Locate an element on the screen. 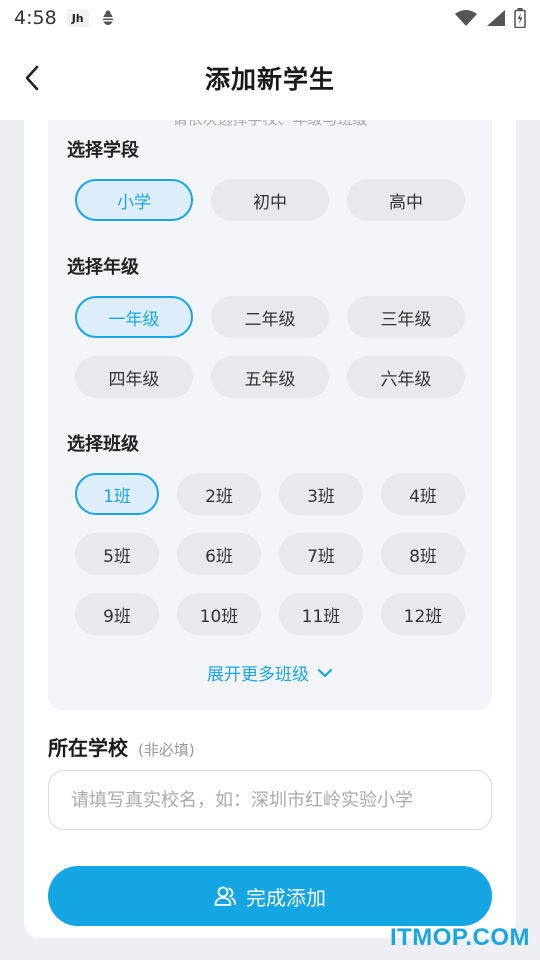  class-option: 2班 is located at coordinates (219, 494).